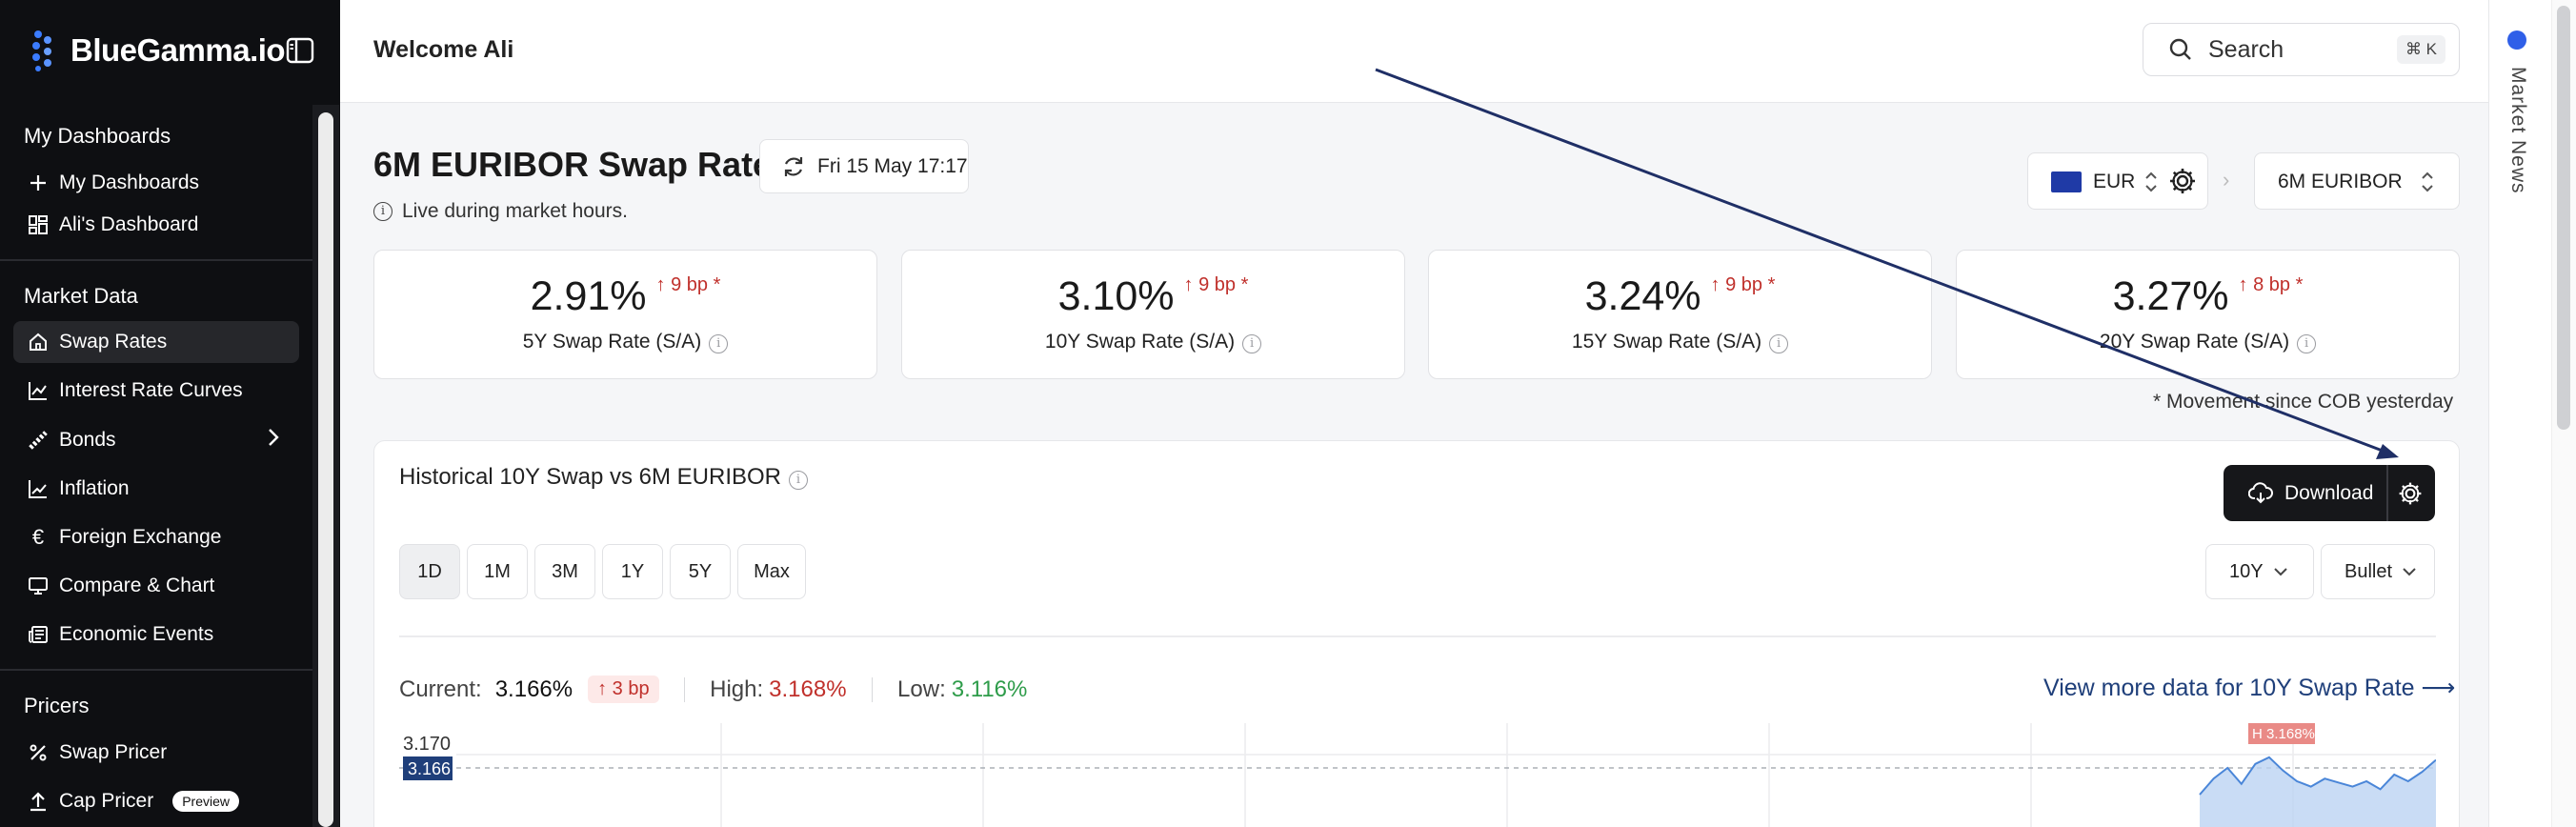  What do you see at coordinates (864, 166) in the screenshot?
I see `refresh-timestamp-button: Fri 15 May 17:17` at bounding box center [864, 166].